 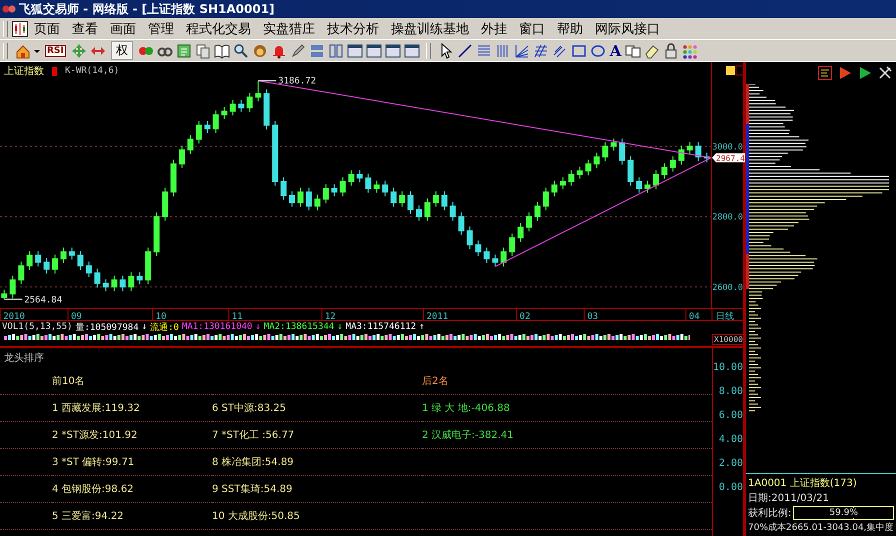 What do you see at coordinates (825, 73) in the screenshot?
I see `list-icon` at bounding box center [825, 73].